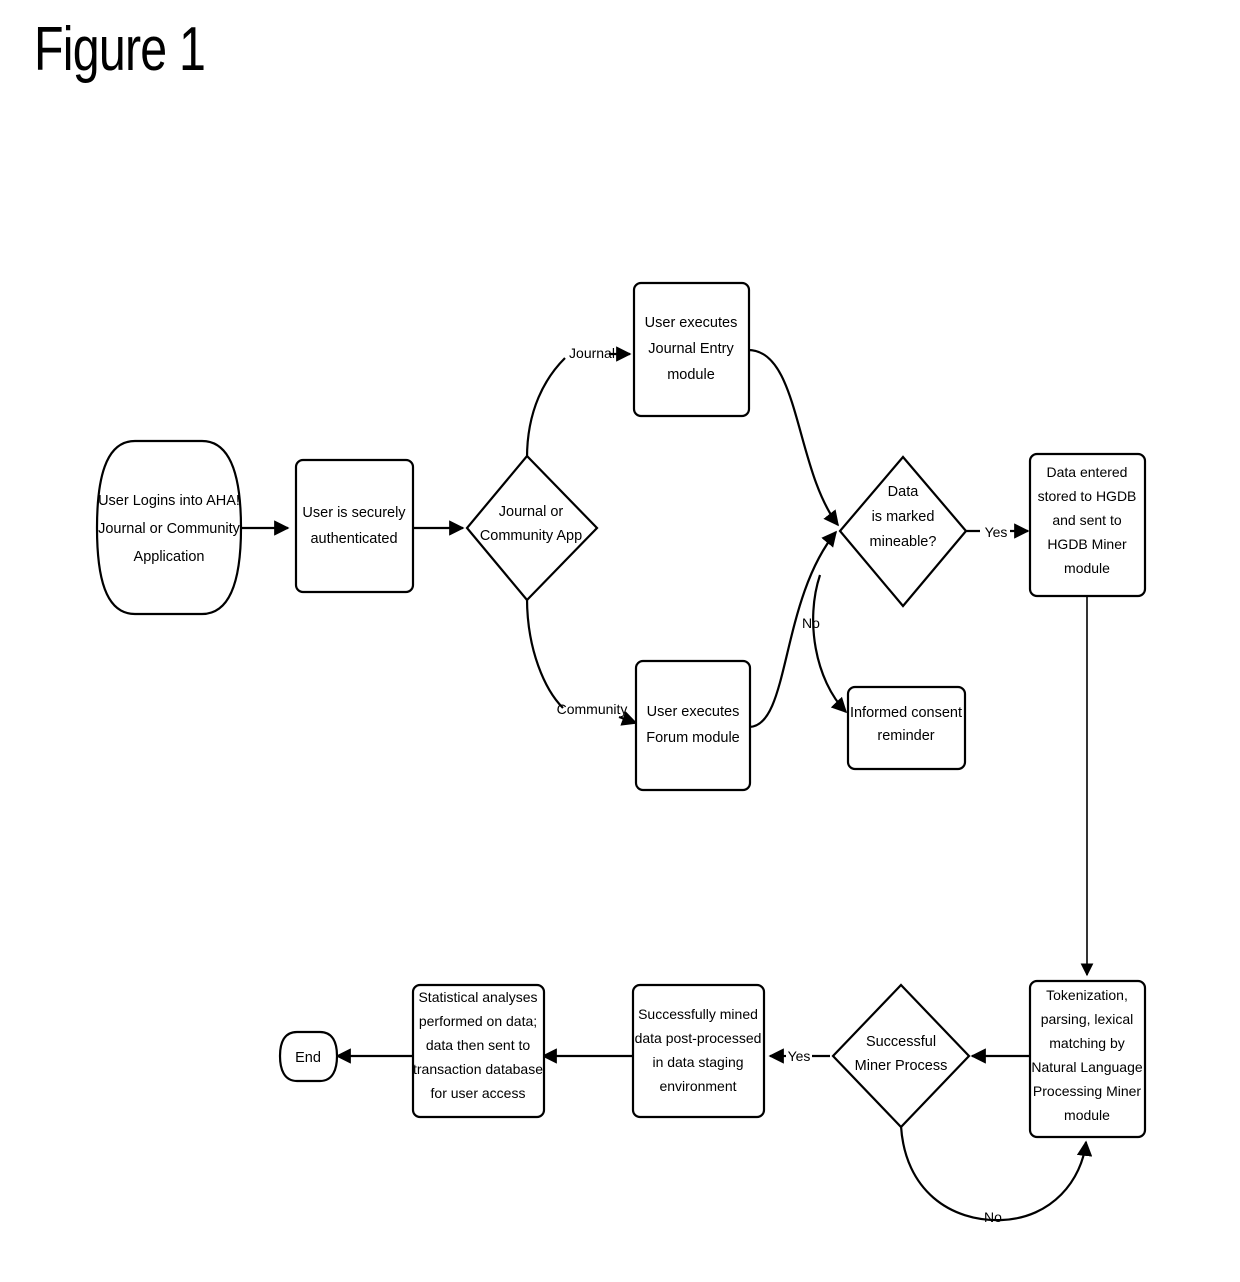 This screenshot has width=1240, height=1282. Describe the element at coordinates (901, 1042) in the screenshot. I see `minersuccess-line-1: Successful` at that location.